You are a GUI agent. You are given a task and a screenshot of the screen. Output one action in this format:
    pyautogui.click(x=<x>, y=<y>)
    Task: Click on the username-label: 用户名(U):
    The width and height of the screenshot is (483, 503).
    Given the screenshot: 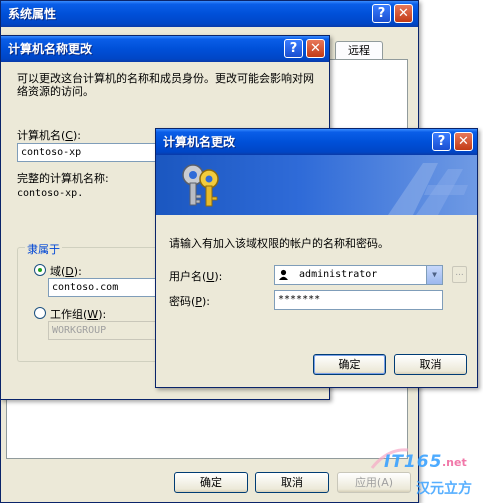 What is the action you would take?
    pyautogui.click(x=196, y=276)
    